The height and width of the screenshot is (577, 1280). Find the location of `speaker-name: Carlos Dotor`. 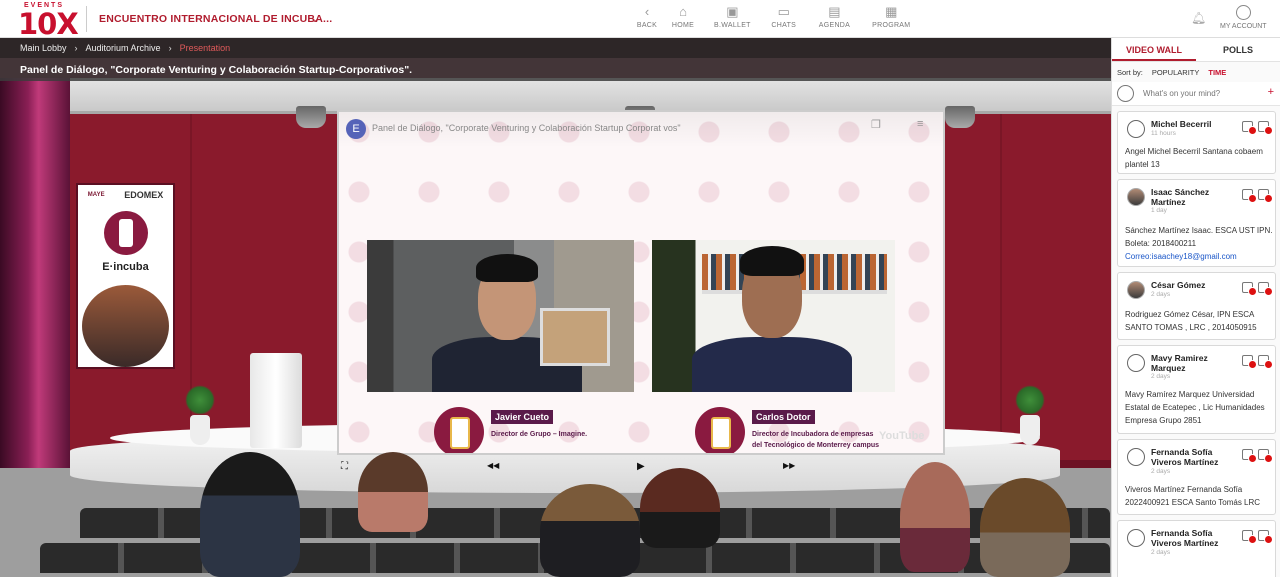

speaker-name: Carlos Dotor is located at coordinates (783, 417).